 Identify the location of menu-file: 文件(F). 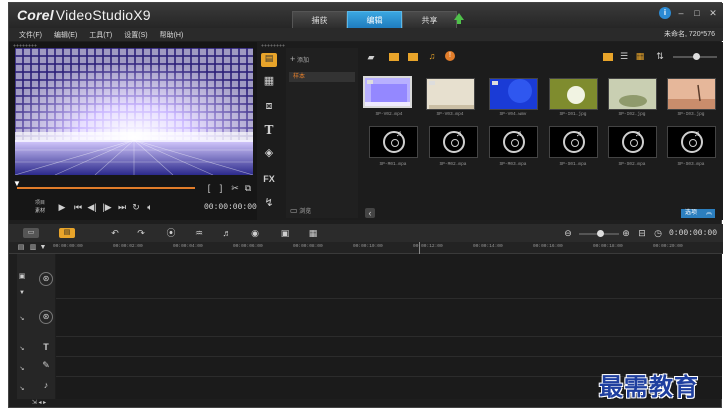
(30, 35).